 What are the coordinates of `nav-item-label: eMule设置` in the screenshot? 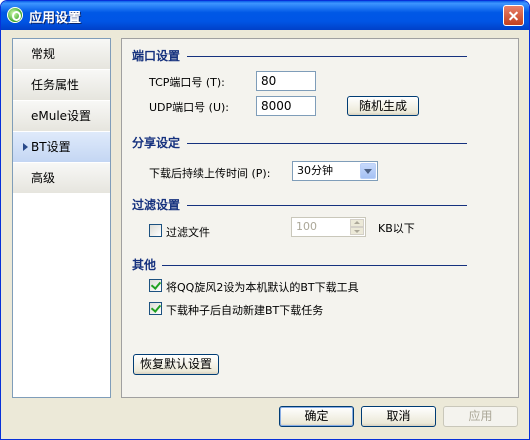 It's located at (61, 116).